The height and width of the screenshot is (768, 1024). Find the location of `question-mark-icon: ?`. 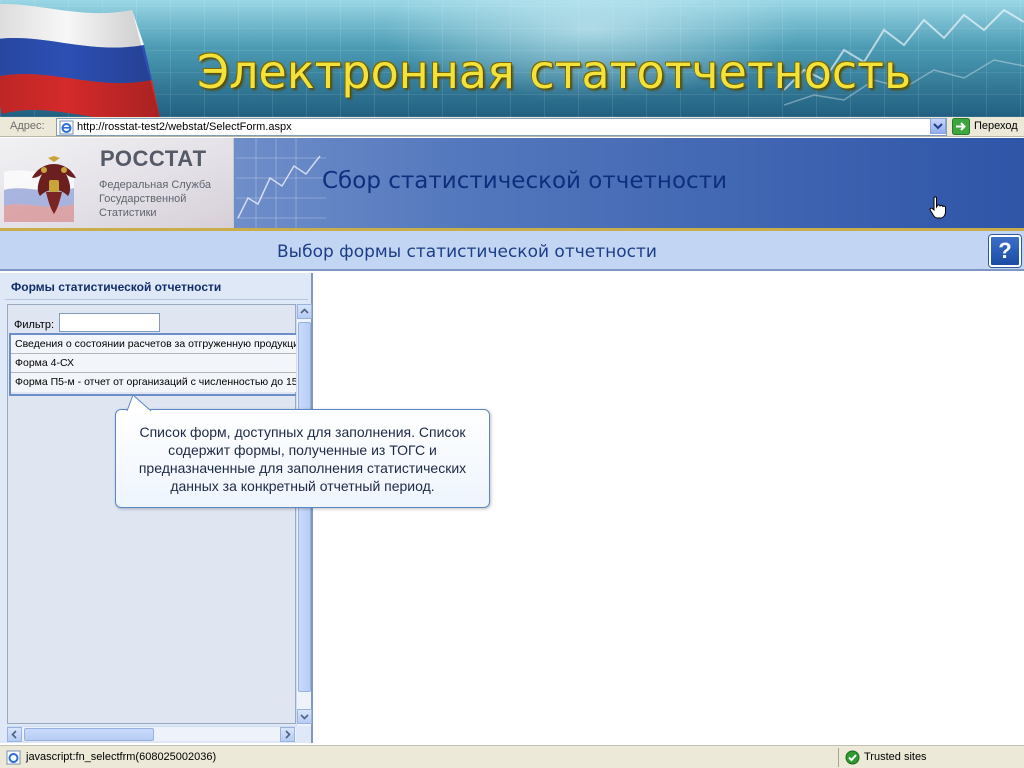

question-mark-icon: ? is located at coordinates (1005, 250).